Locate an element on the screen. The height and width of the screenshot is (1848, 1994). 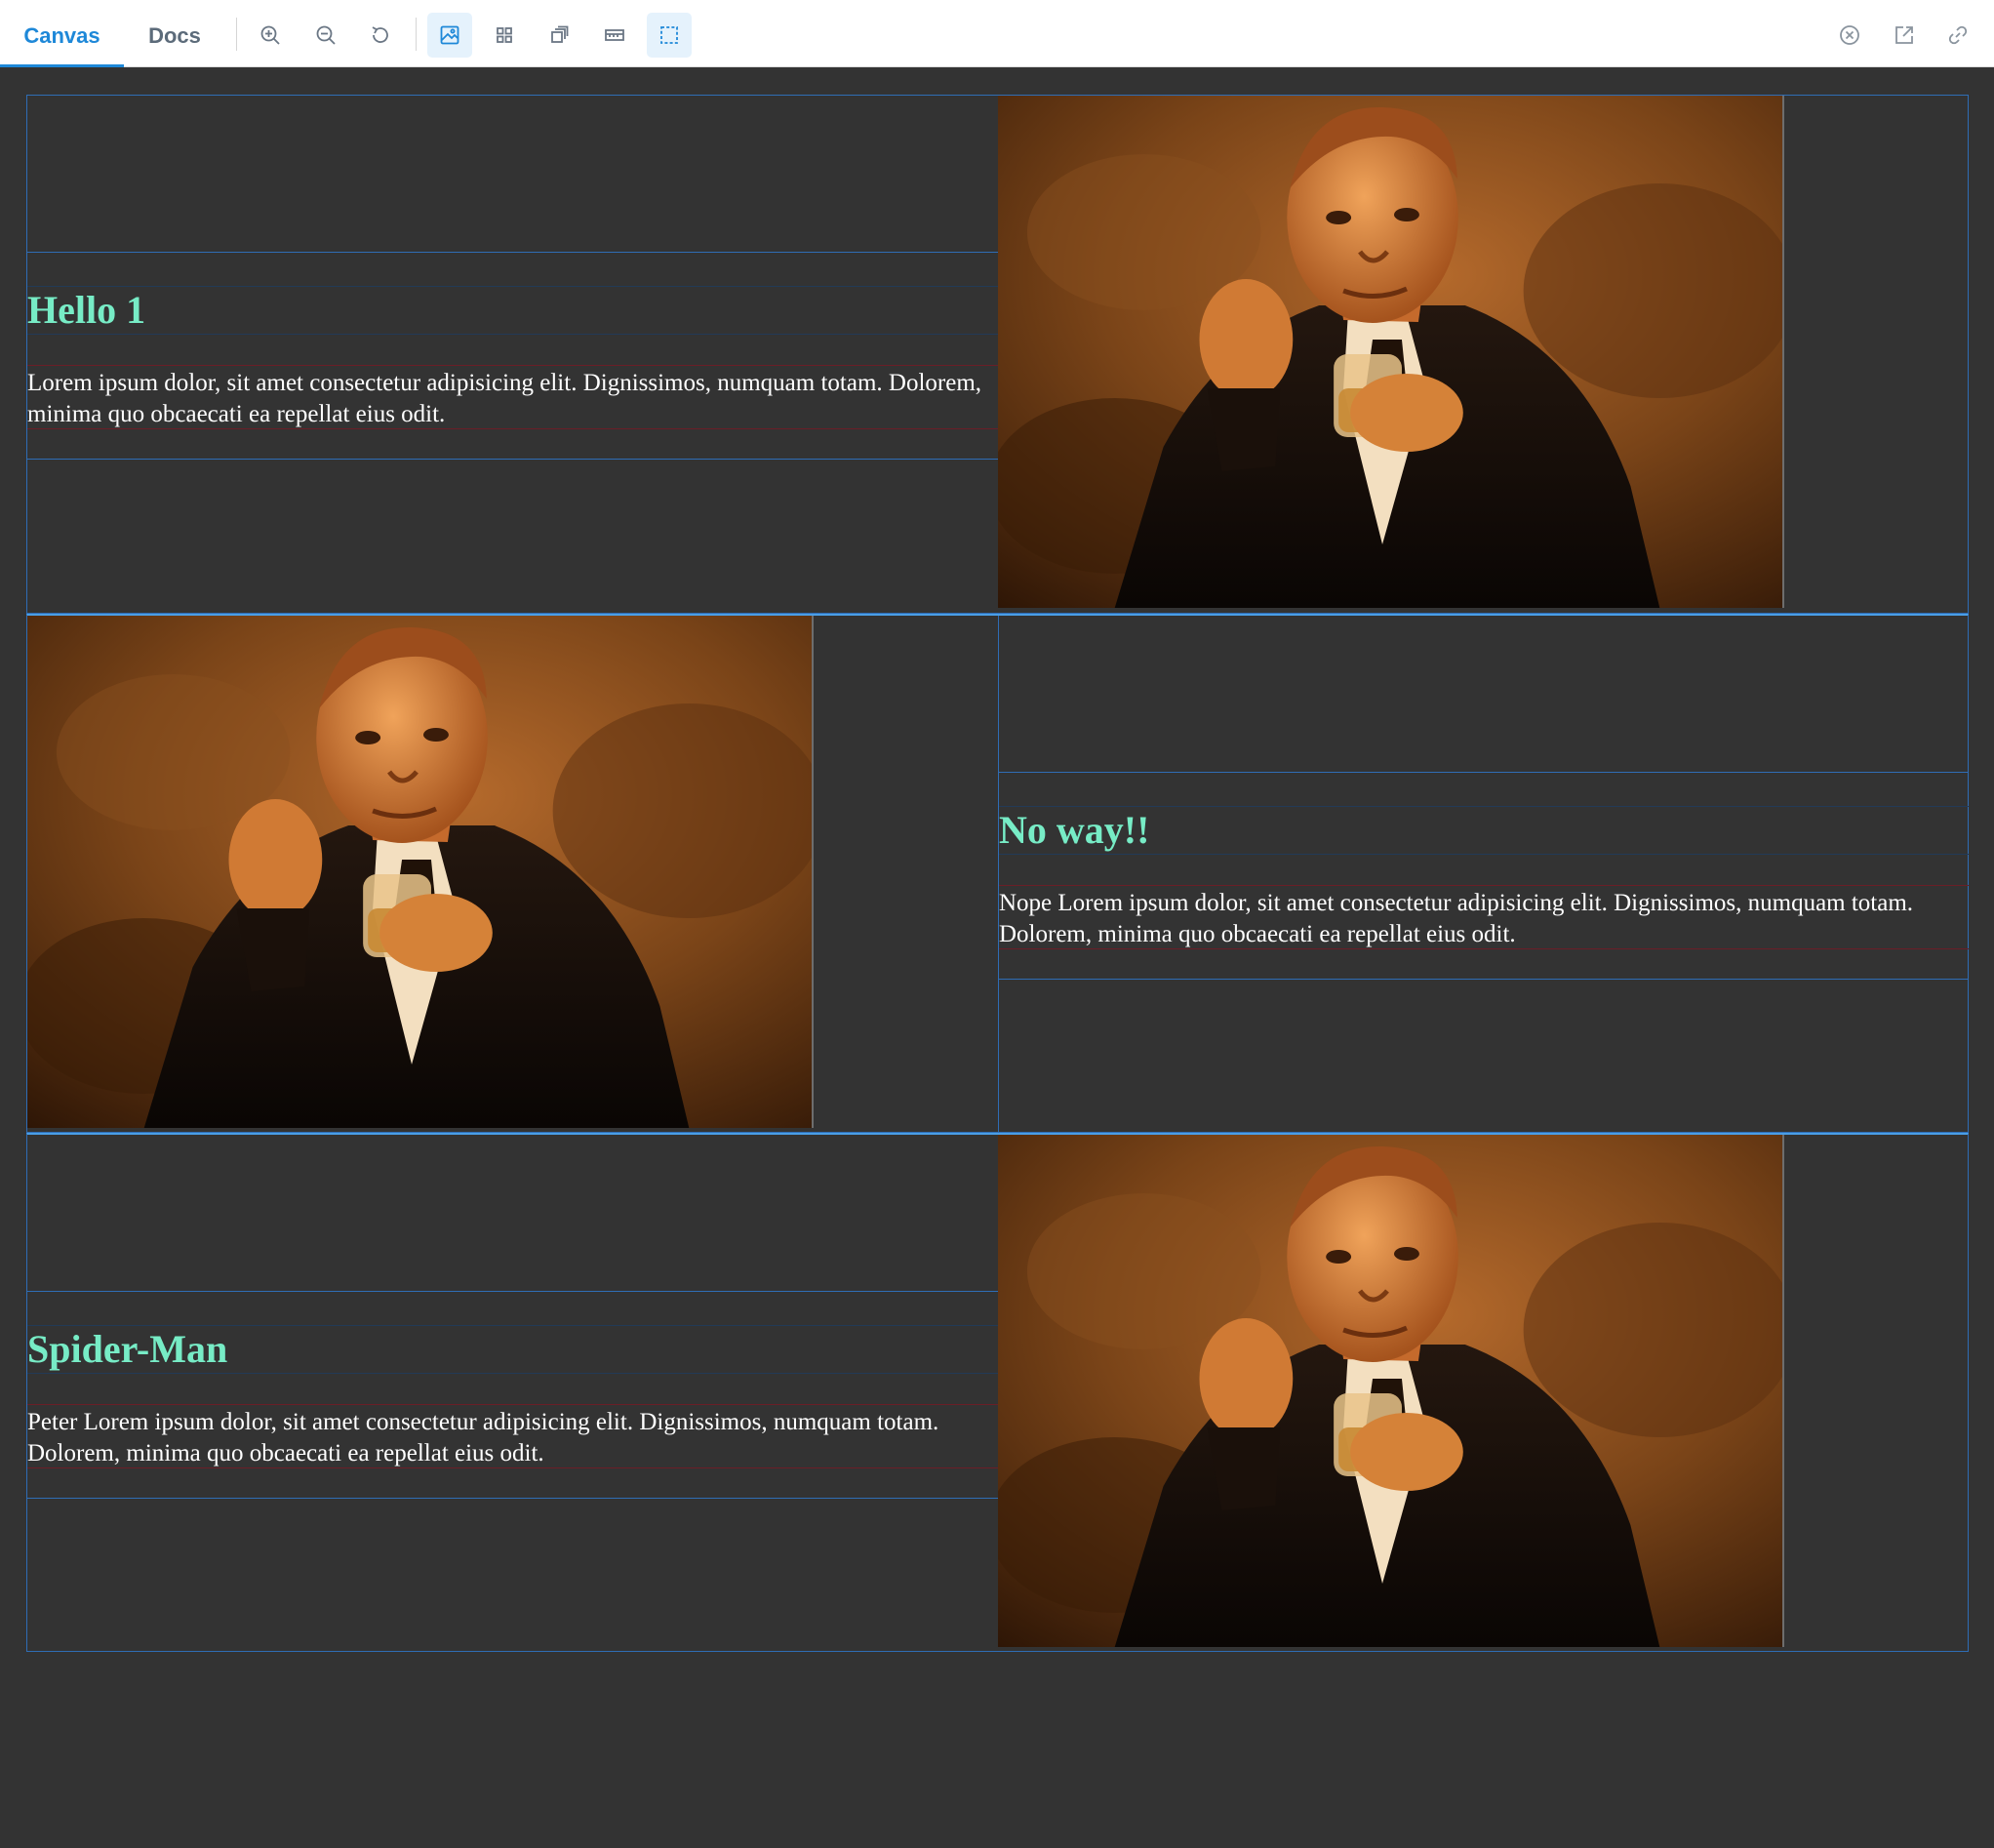
section-heading: No way!! is located at coordinates (1484, 831).